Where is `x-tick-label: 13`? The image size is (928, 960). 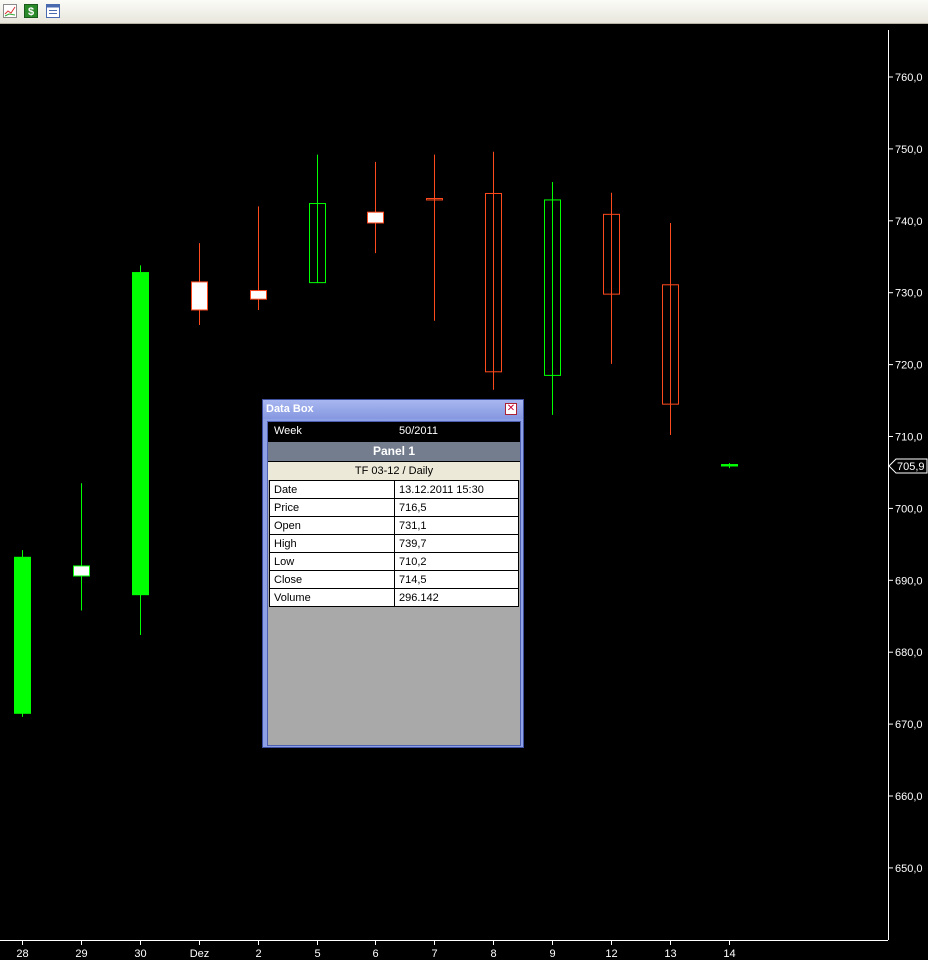
x-tick-label: 13 is located at coordinates (670, 954).